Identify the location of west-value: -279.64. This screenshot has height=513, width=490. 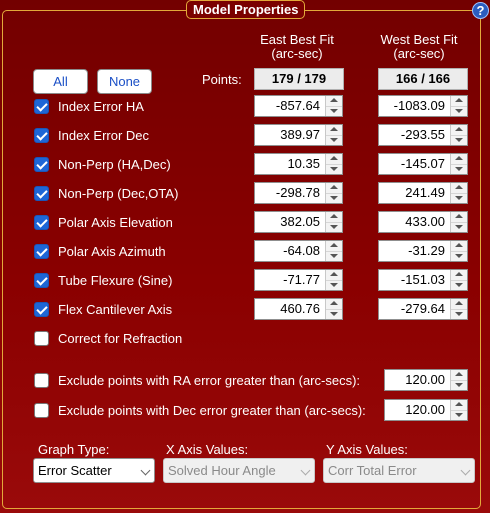
(414, 309).